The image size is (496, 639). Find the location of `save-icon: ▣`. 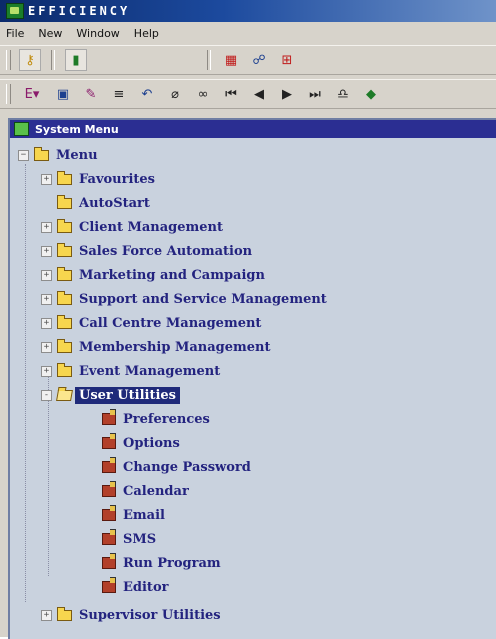

save-icon: ▣ is located at coordinates (63, 94).